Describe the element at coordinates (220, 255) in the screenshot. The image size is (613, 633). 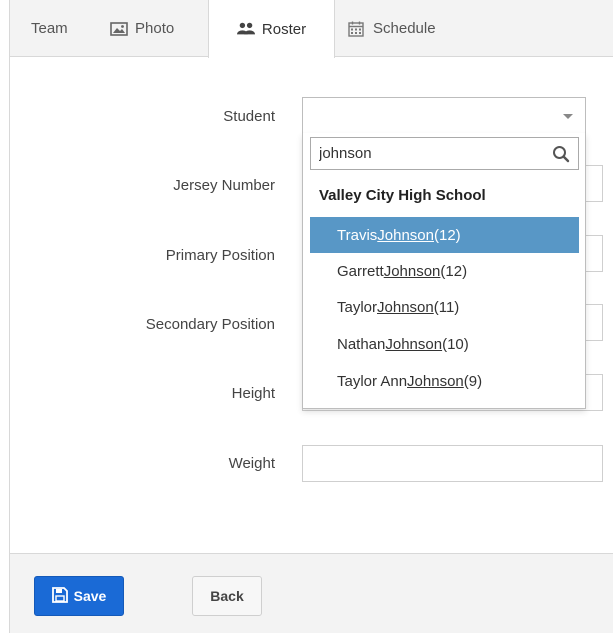
I see `primary-position-label: Primary Position` at that location.